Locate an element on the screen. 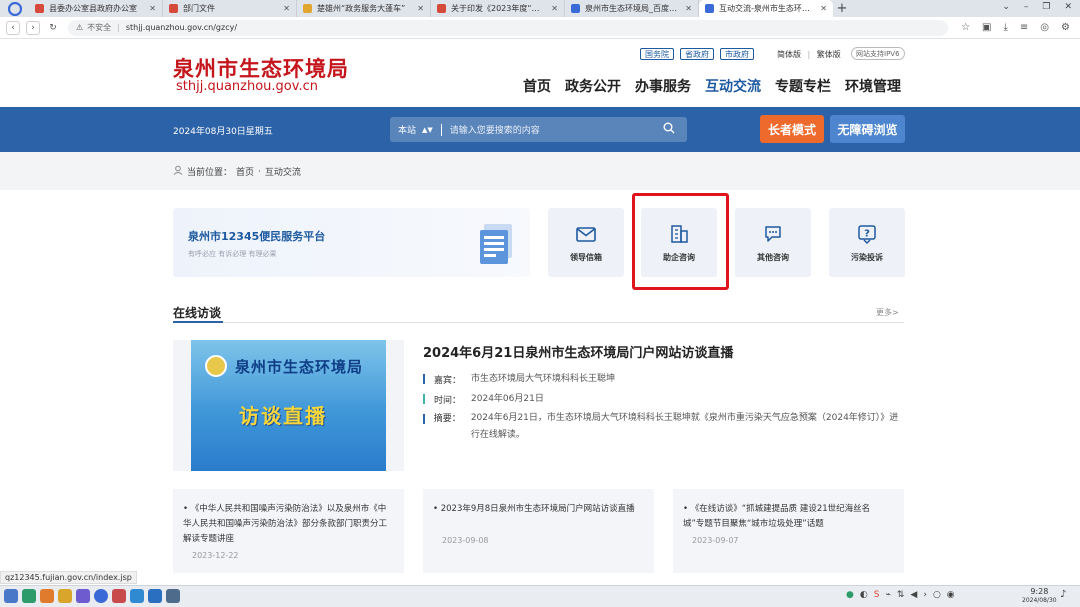 This screenshot has height=607, width=1080. browser-tab: 部门文件 ✕ is located at coordinates (230, 8).